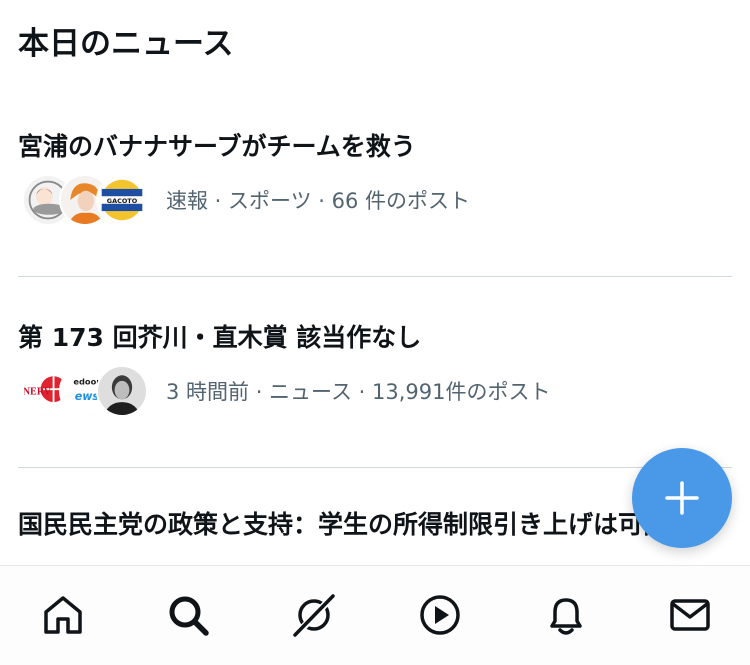 The image size is (750, 665). I want to click on home-icon, so click(63, 615).